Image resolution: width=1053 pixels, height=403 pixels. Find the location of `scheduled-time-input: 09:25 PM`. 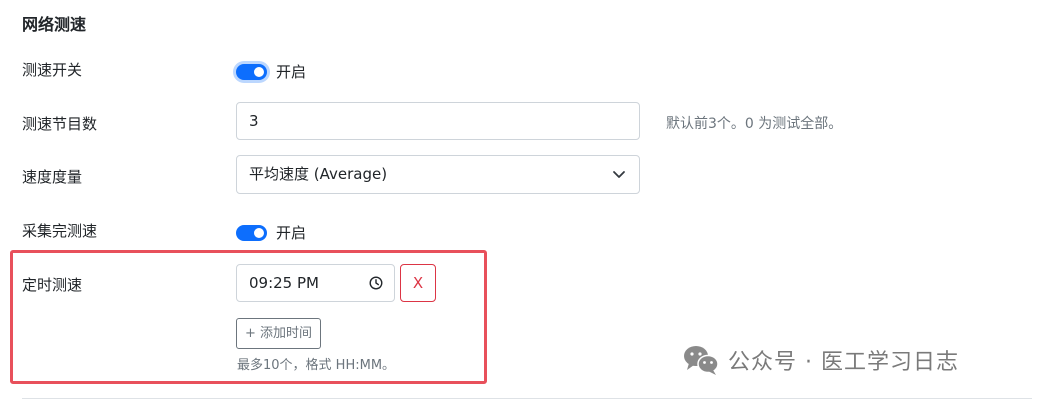

scheduled-time-input: 09:25 PM is located at coordinates (315, 283).